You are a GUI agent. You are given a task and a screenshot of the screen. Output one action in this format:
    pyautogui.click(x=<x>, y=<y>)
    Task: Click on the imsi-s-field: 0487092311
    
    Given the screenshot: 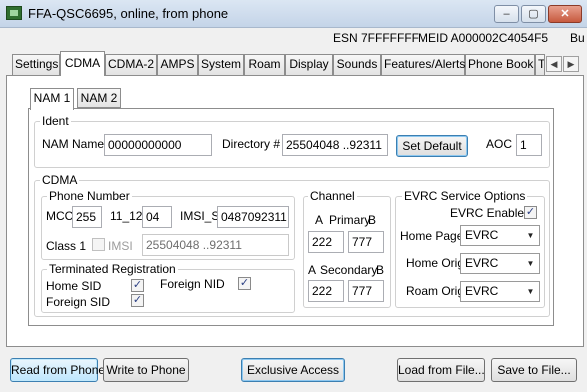 What is the action you would take?
    pyautogui.click(x=253, y=217)
    